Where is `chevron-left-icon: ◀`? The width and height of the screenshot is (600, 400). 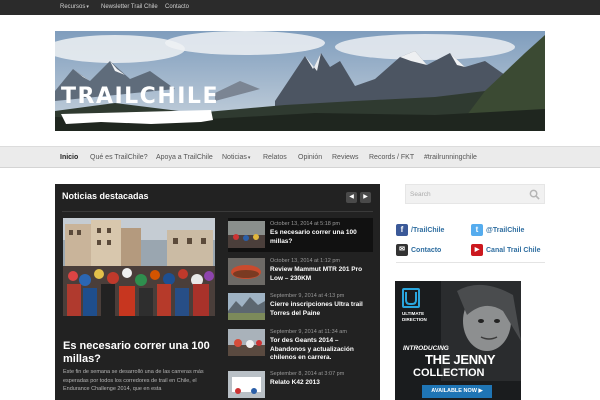 chevron-left-icon: ◀ is located at coordinates (351, 197).